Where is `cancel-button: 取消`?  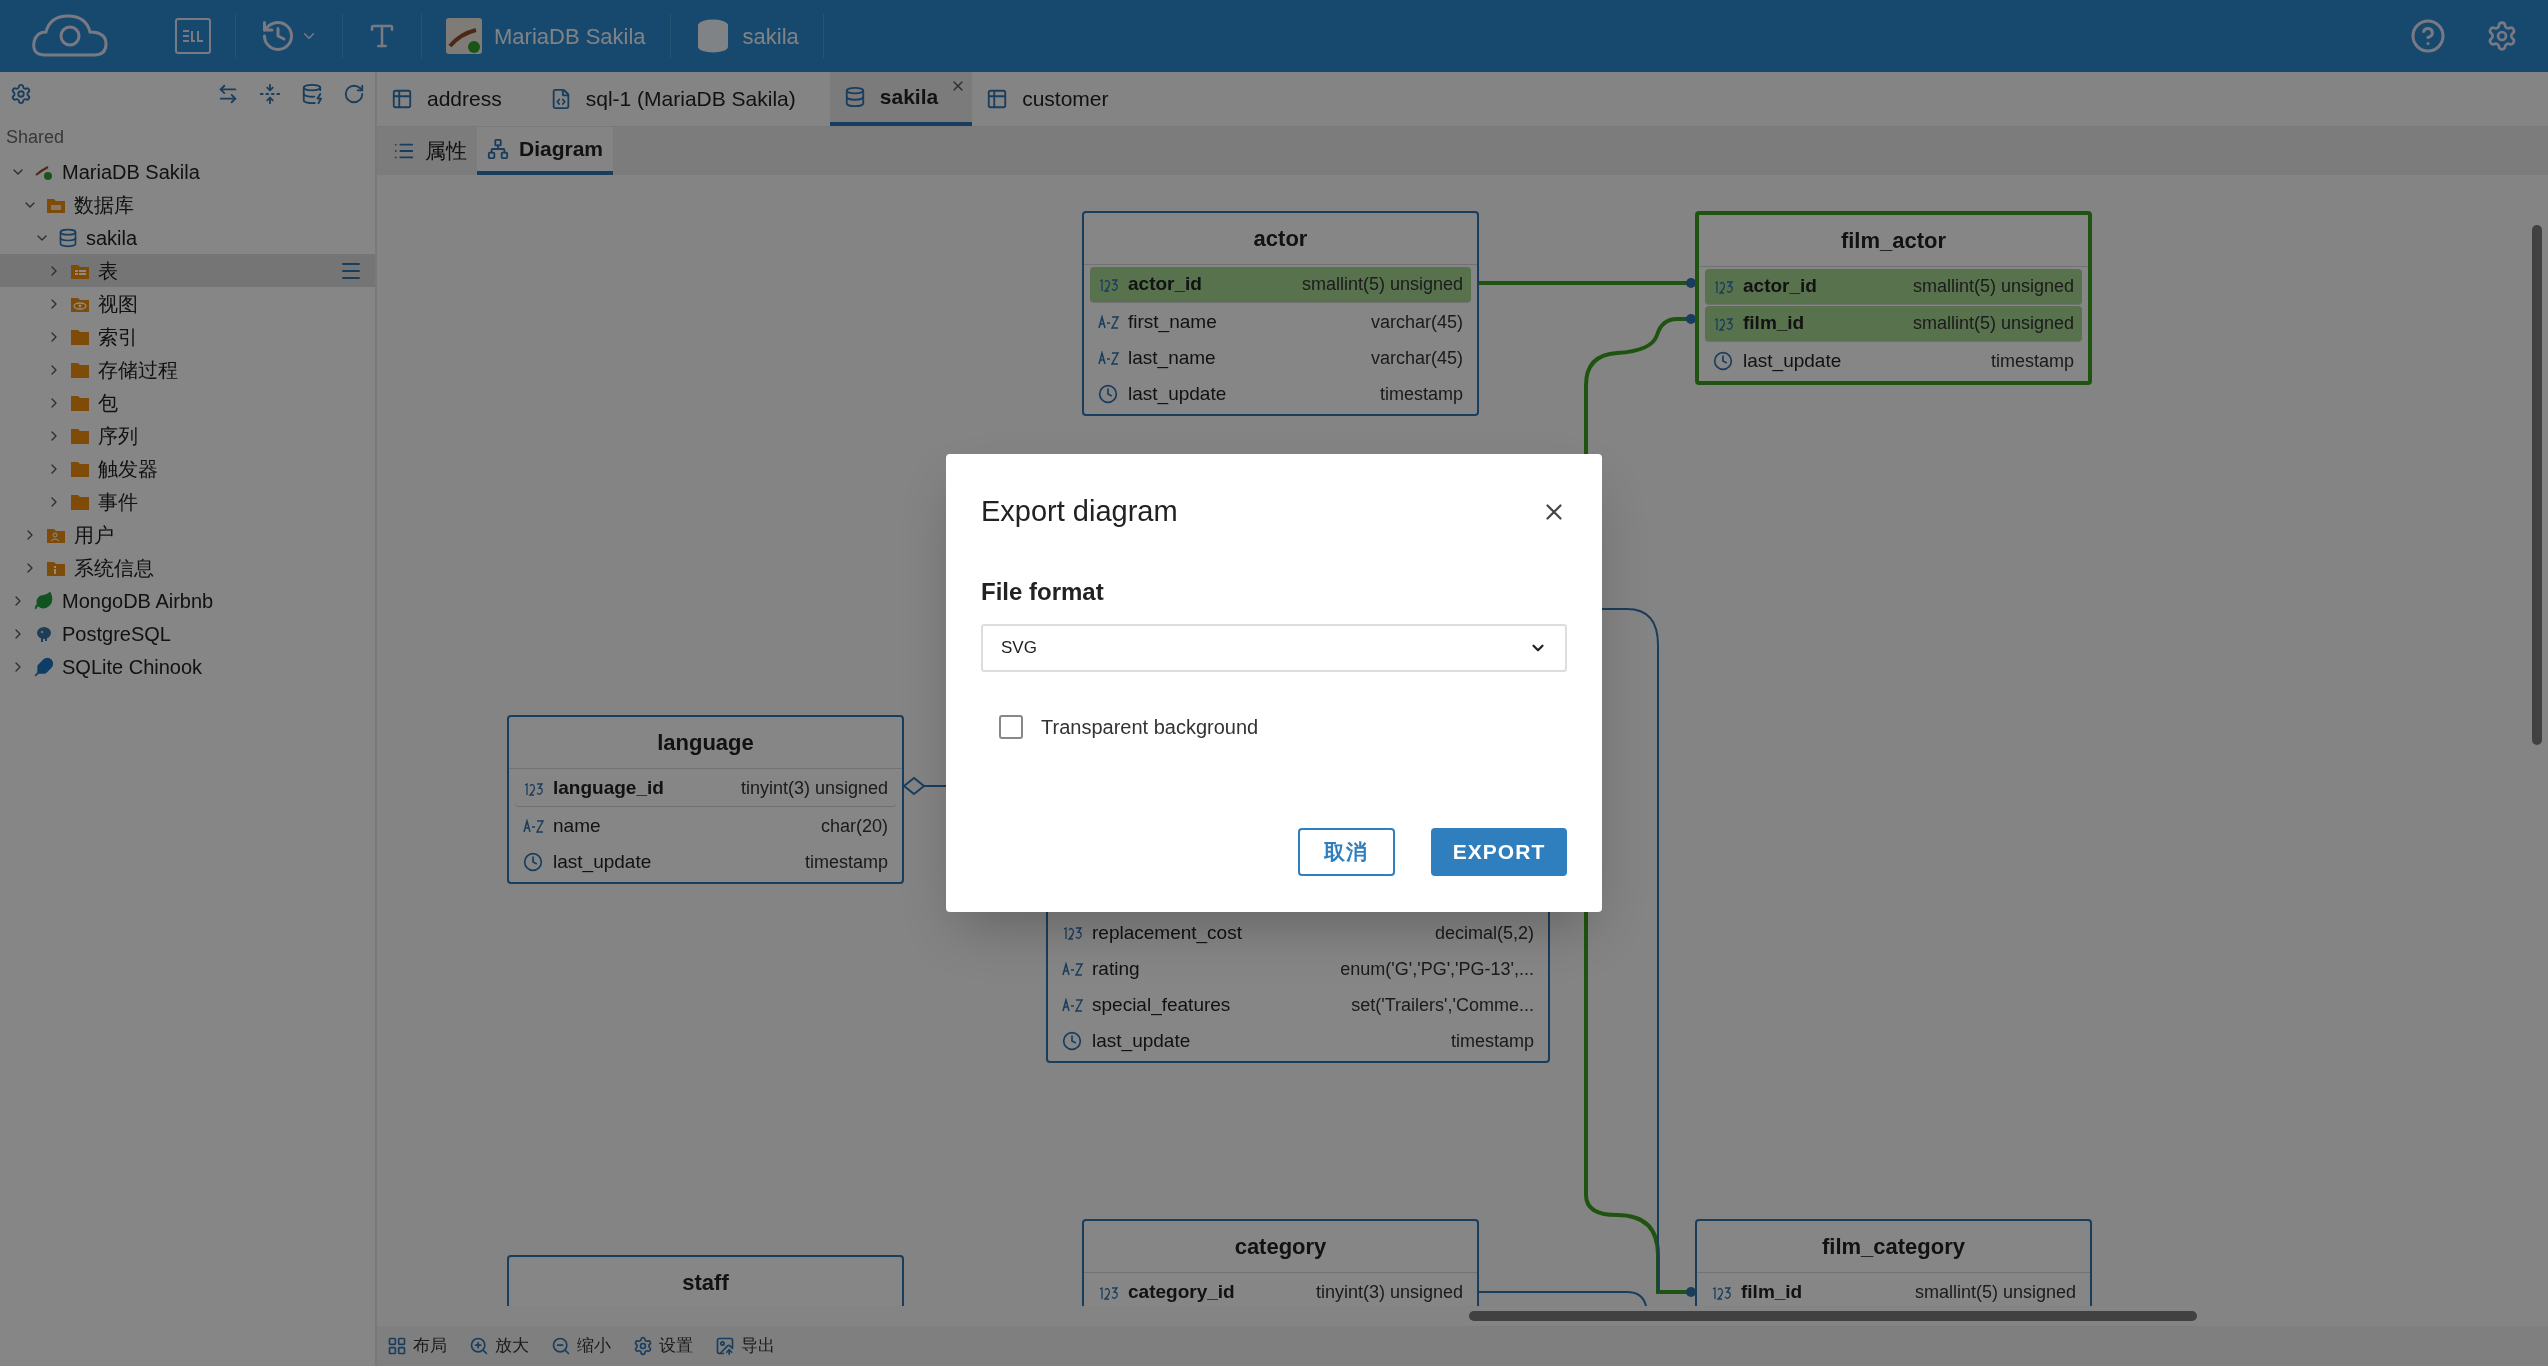 cancel-button: 取消 is located at coordinates (1346, 852).